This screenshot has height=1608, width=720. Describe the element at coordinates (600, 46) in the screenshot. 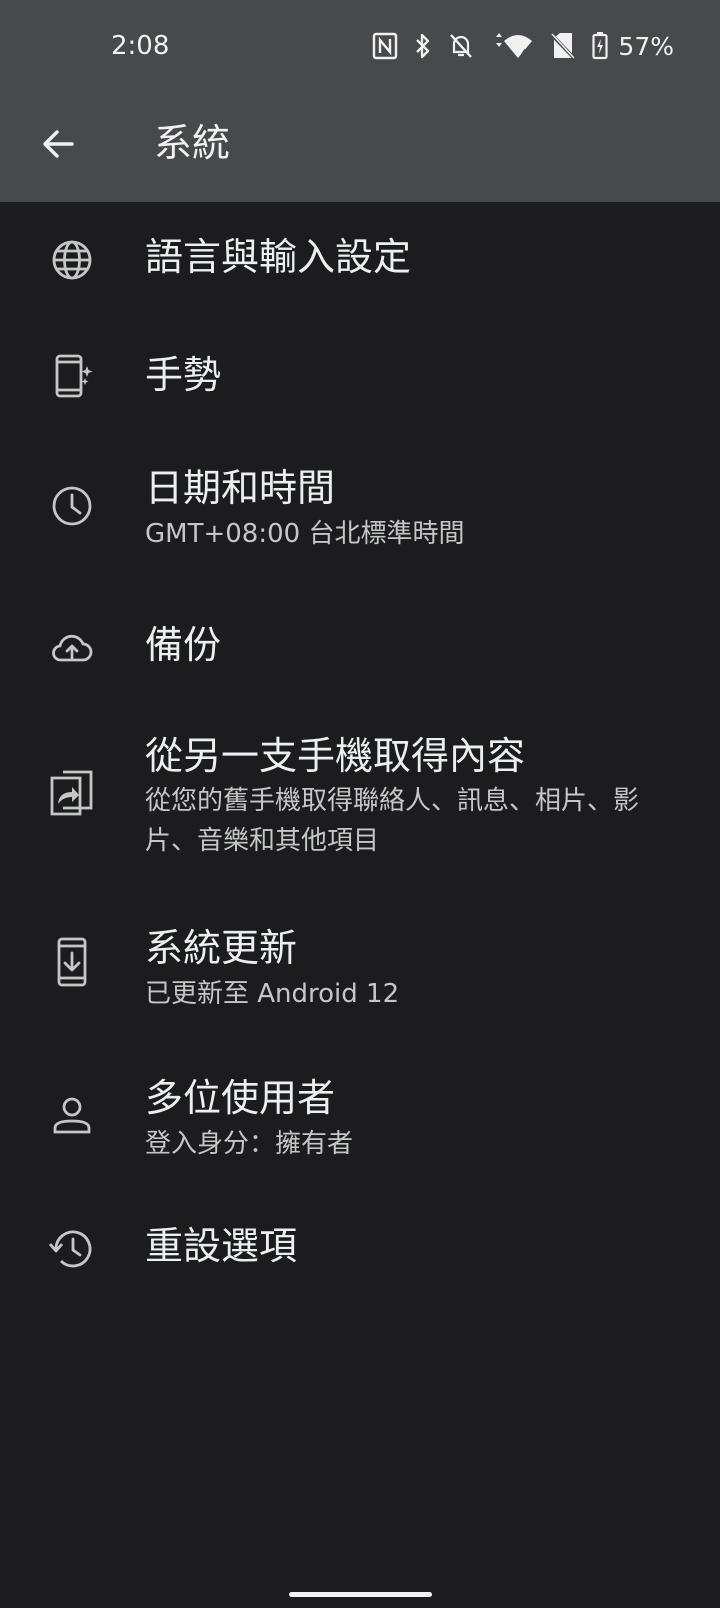

I see `battery-charging-icon` at that location.